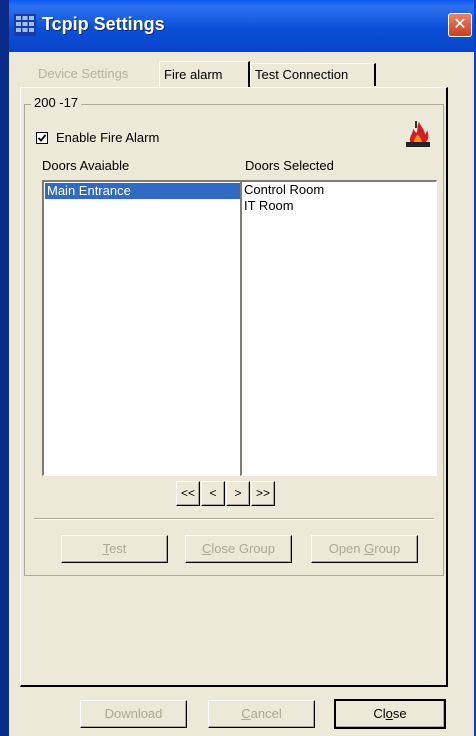 The image size is (476, 736). What do you see at coordinates (103, 24) in the screenshot?
I see `window-title: Tcpip Settings` at bounding box center [103, 24].